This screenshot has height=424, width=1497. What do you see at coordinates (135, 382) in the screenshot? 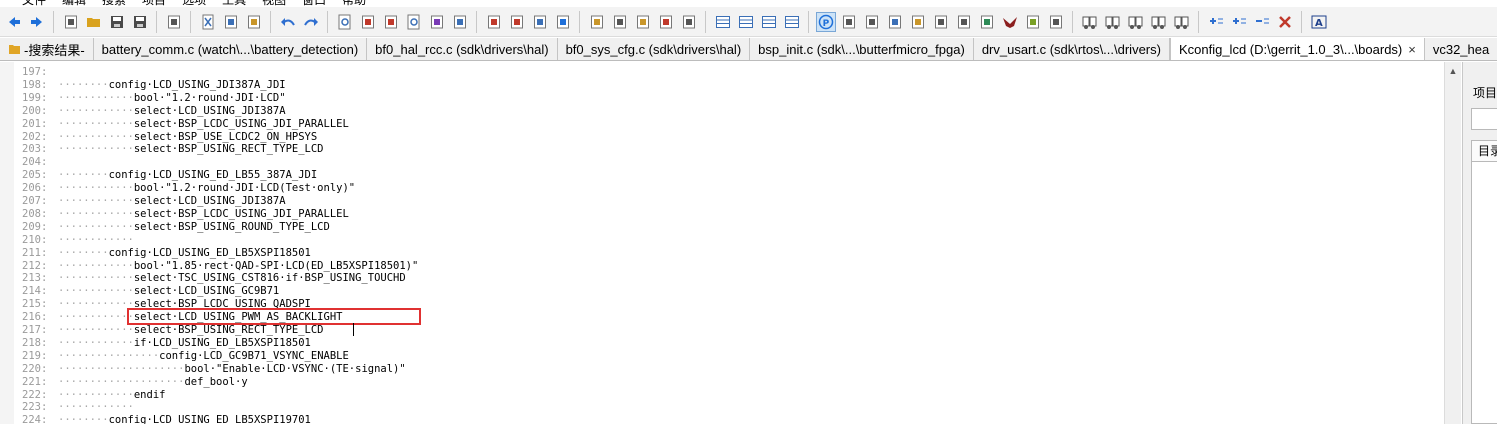
I see `code-line: 221: ····················def_bool·y` at bounding box center [135, 382].